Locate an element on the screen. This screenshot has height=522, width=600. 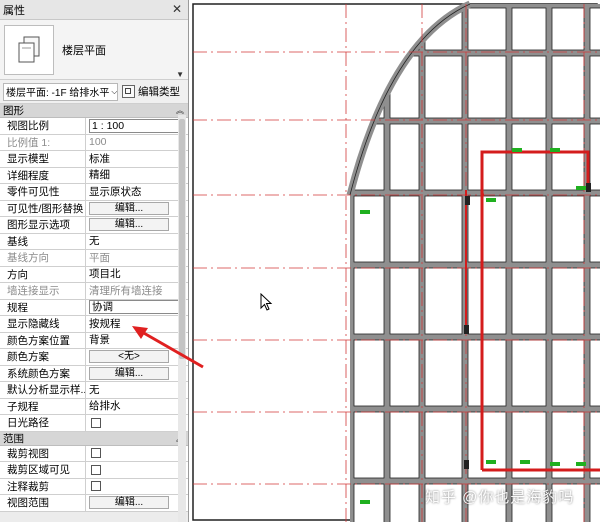
property-row: 方向 项目北 is located at coordinates (94, 274).